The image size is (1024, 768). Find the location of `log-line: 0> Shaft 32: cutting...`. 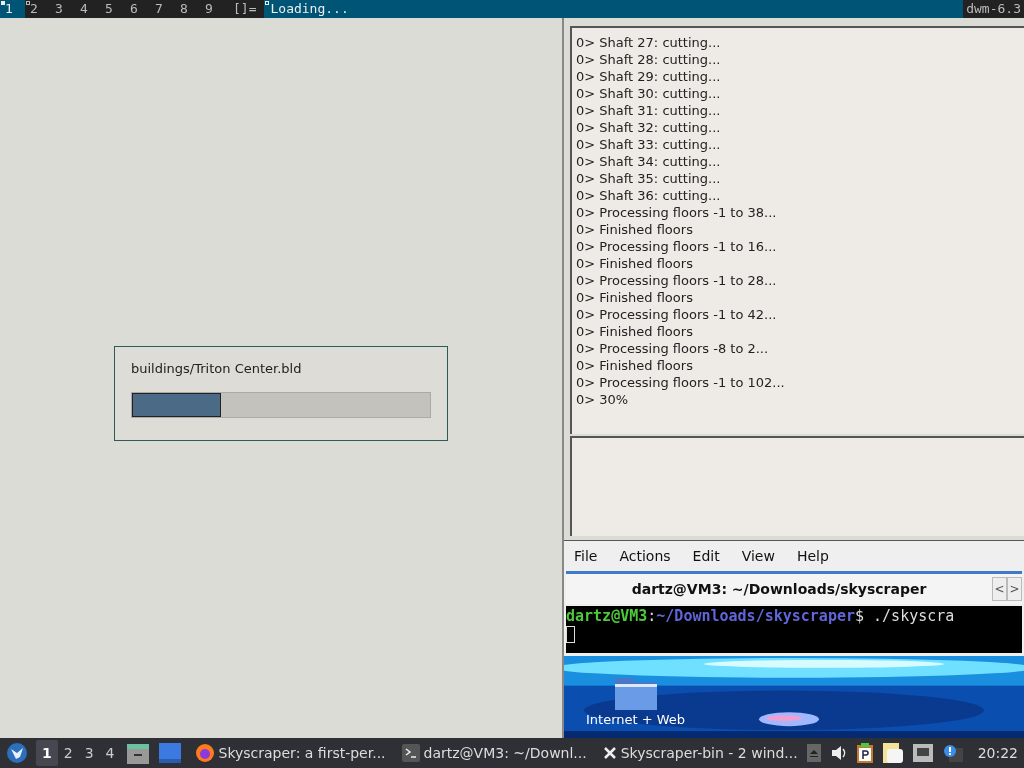

log-line: 0> Shaft 32: cutting... is located at coordinates (649, 127).